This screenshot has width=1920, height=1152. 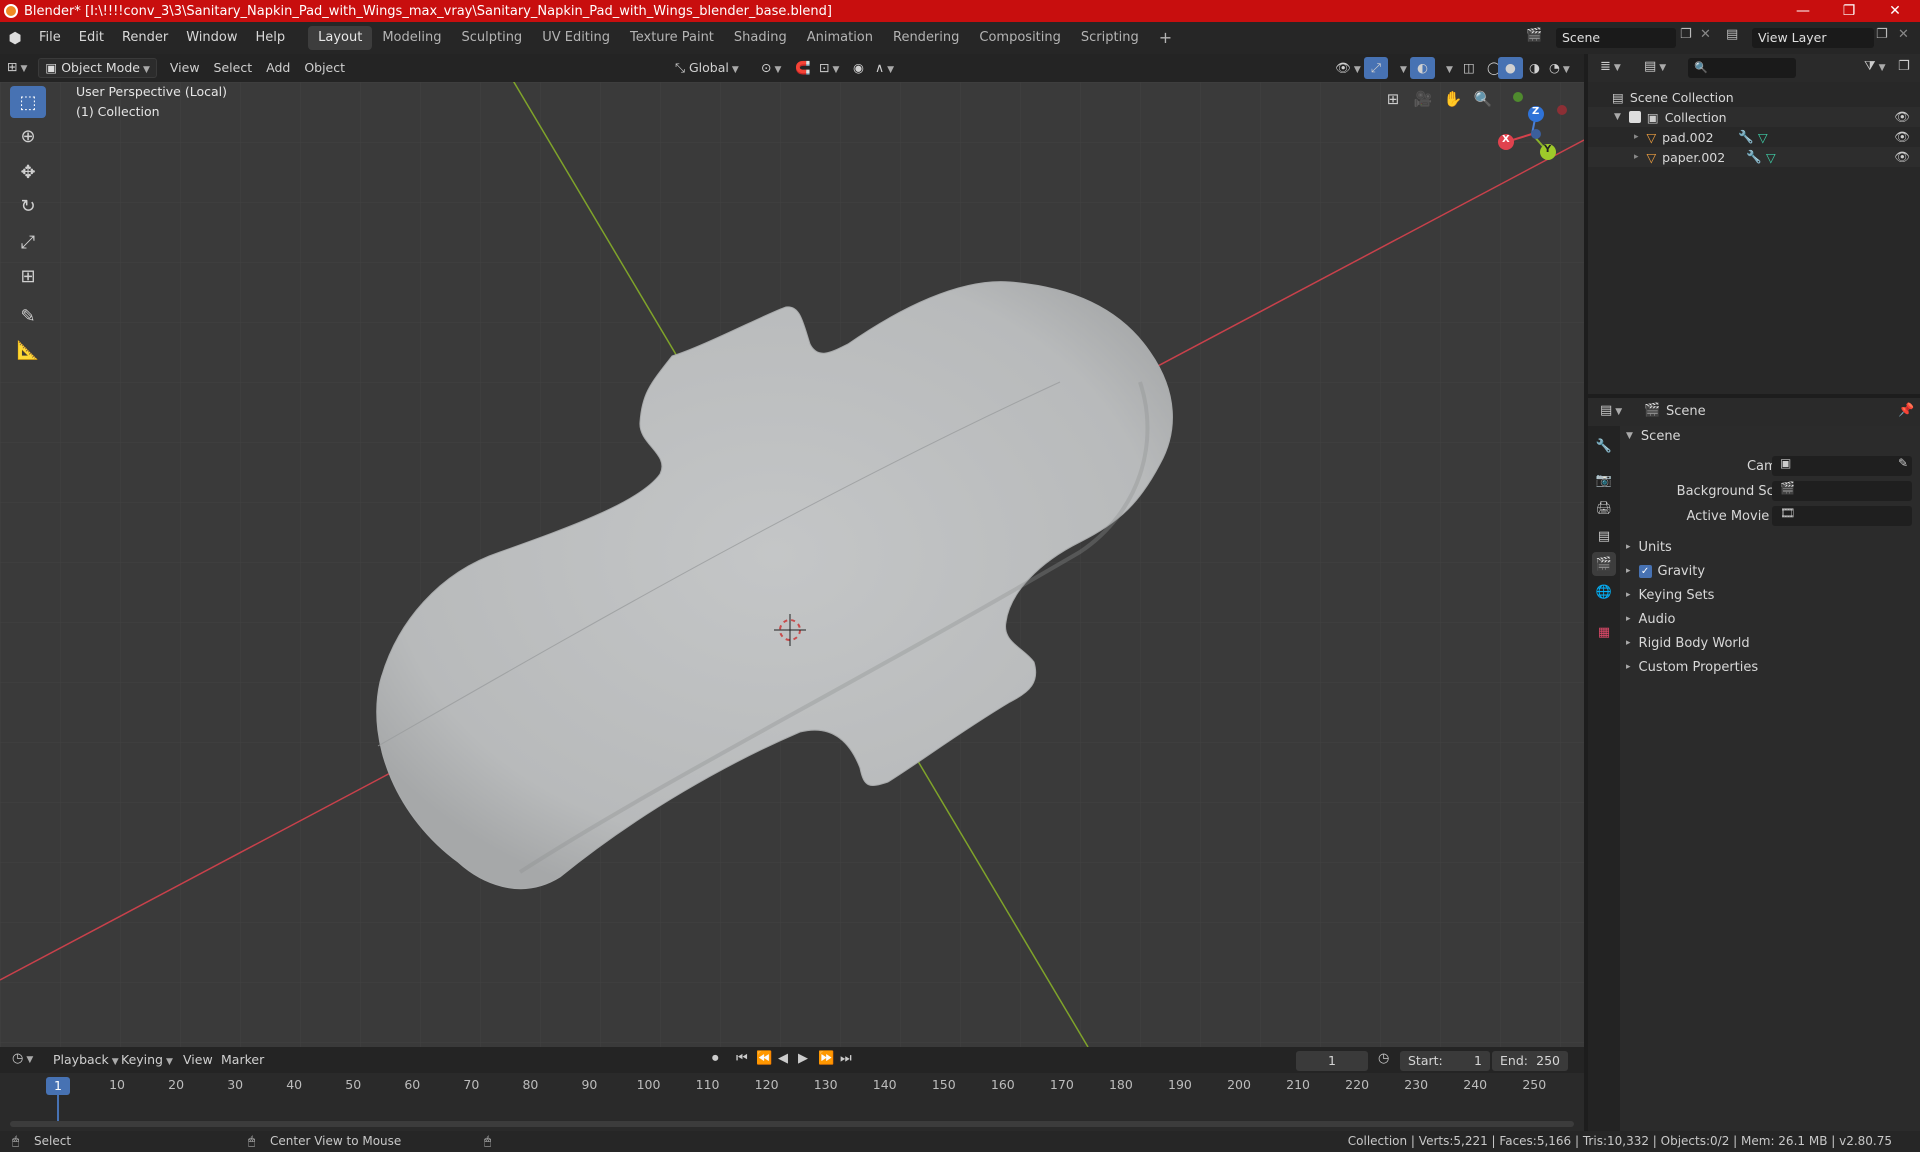 I want to click on texture-tab-icon: ▦, so click(x=1604, y=632).